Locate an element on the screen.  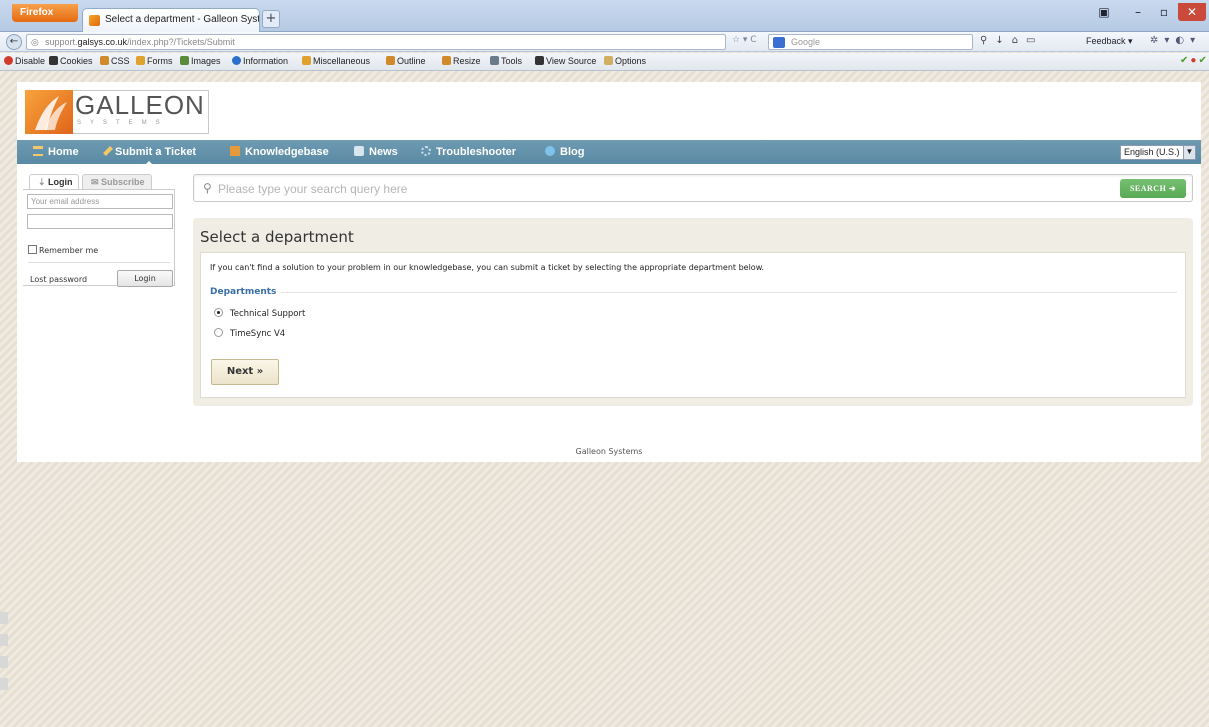
menu-label: Submit a Ticket is located at coordinates (156, 152).